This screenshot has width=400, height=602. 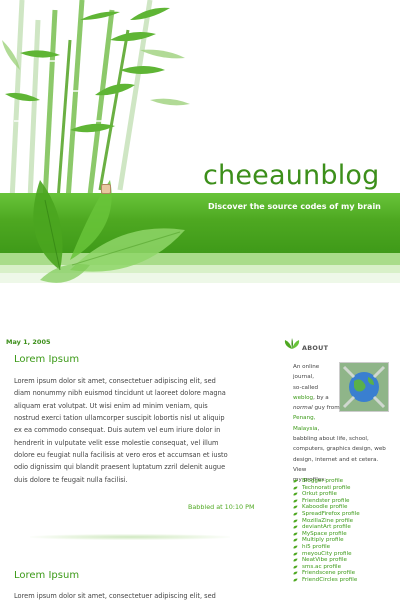 What do you see at coordinates (316, 547) in the screenshot?
I see `profile-link: hi5 profile` at bounding box center [316, 547].